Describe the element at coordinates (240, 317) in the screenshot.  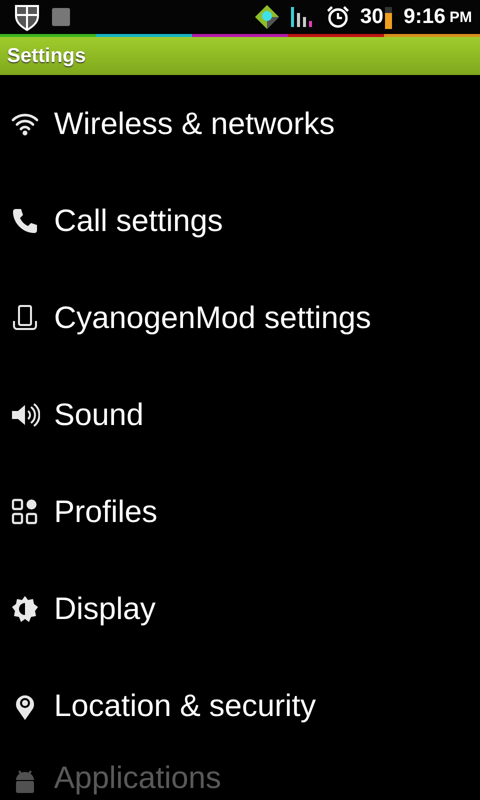
I see `settings-item: CyanogenMod settings` at that location.